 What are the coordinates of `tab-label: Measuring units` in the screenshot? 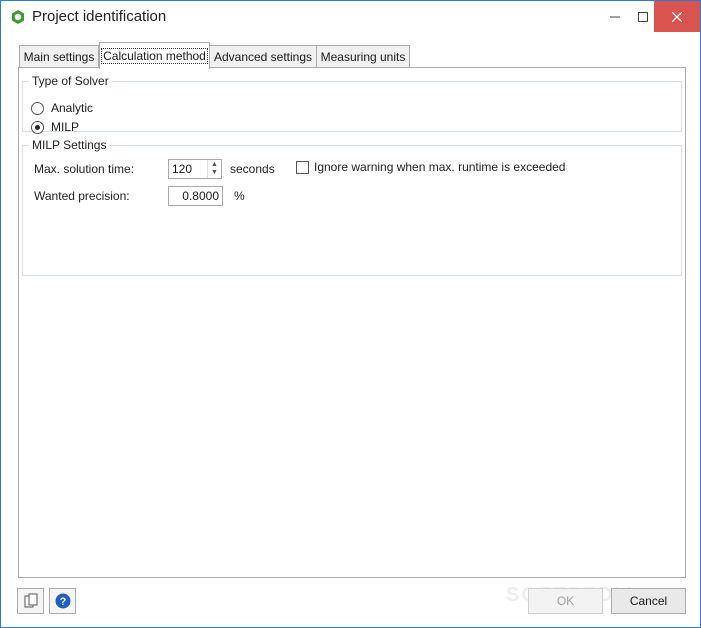 It's located at (363, 57).